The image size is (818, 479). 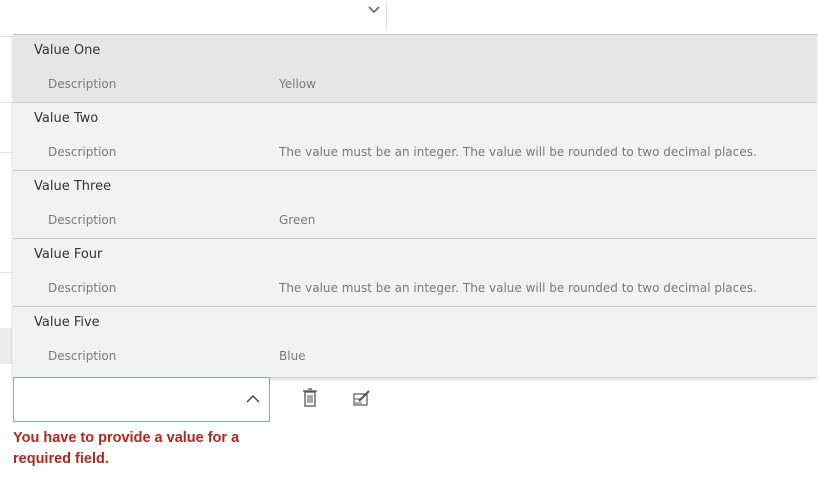 What do you see at coordinates (415, 69) in the screenshot?
I see `option-value-one: Value One Description Yellow` at bounding box center [415, 69].